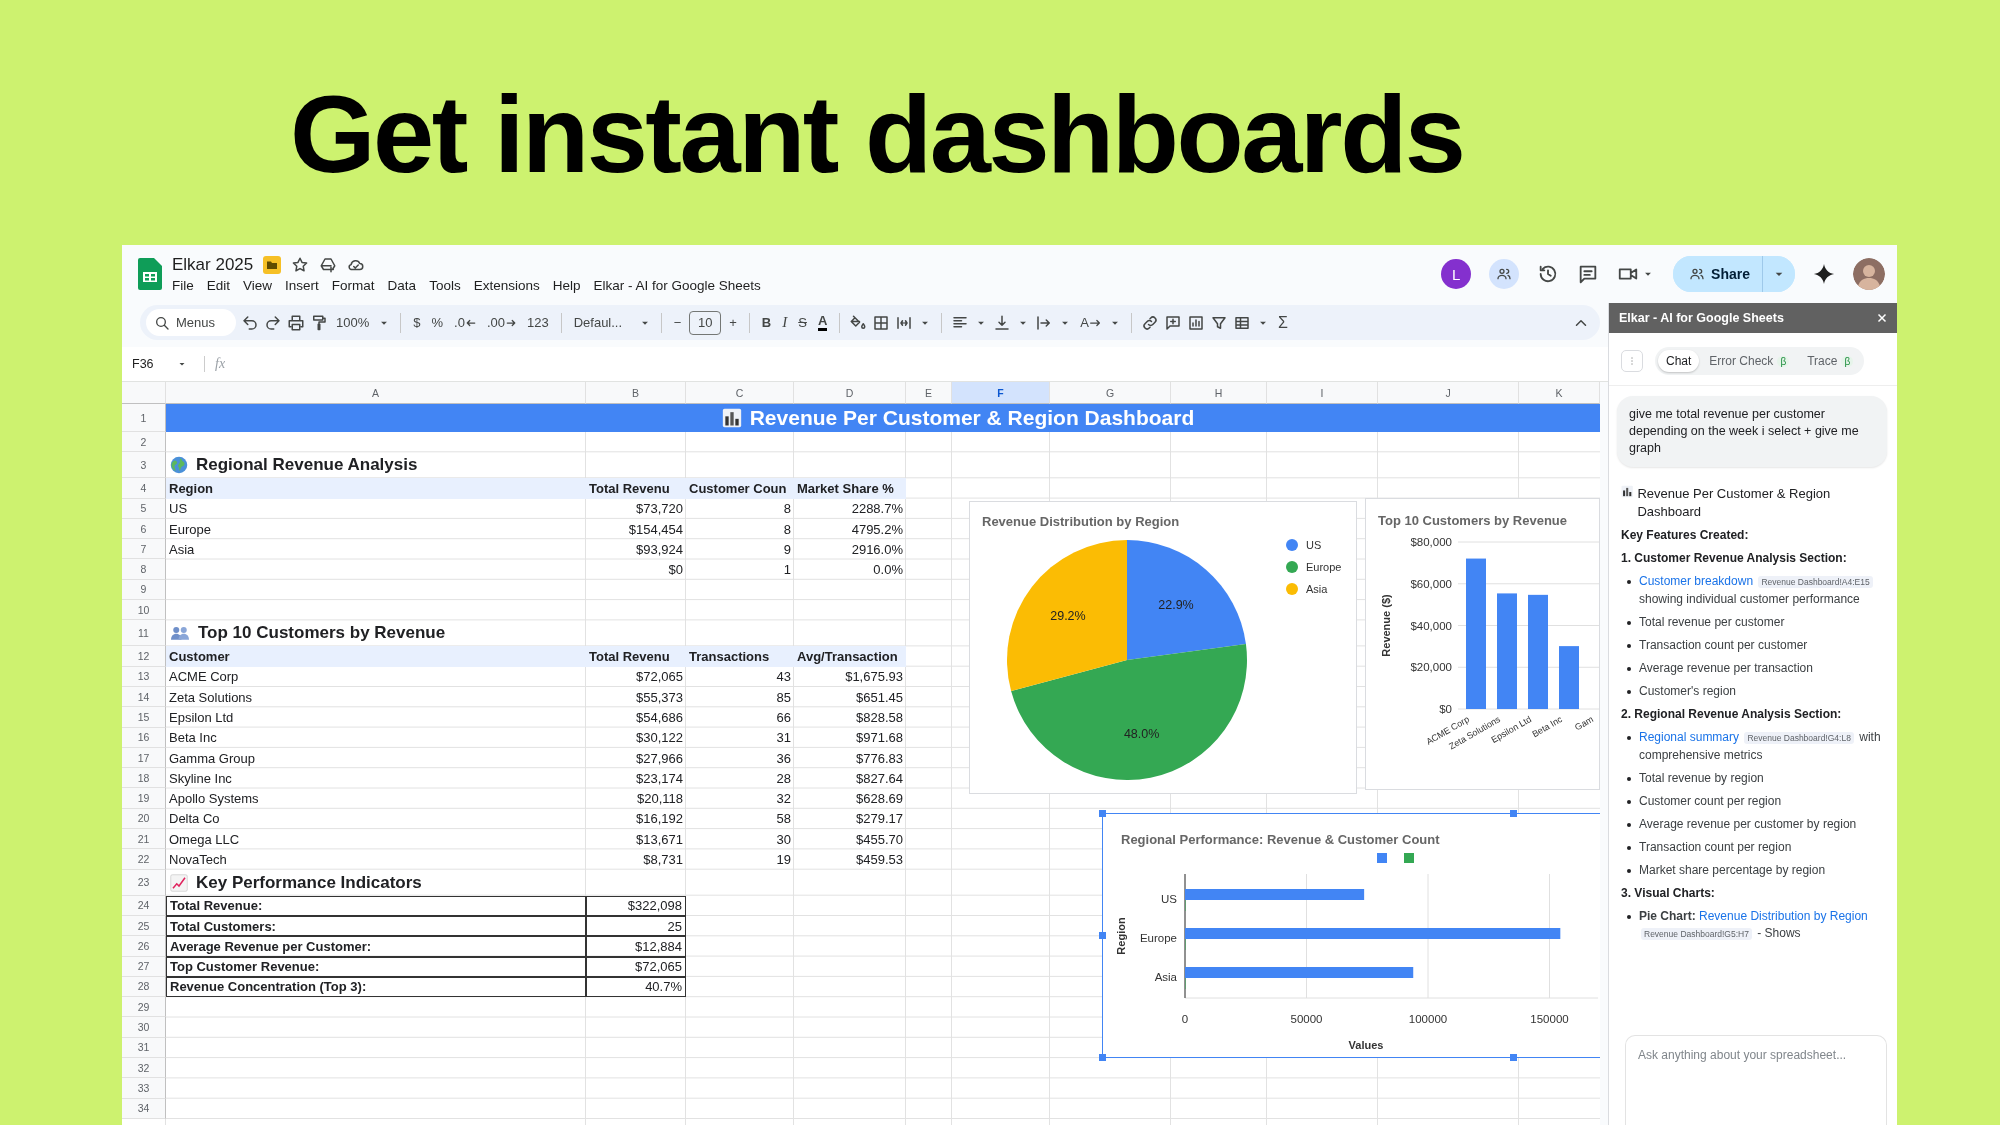  Describe the element at coordinates (929, 393) in the screenshot. I see `column-header: E` at that location.